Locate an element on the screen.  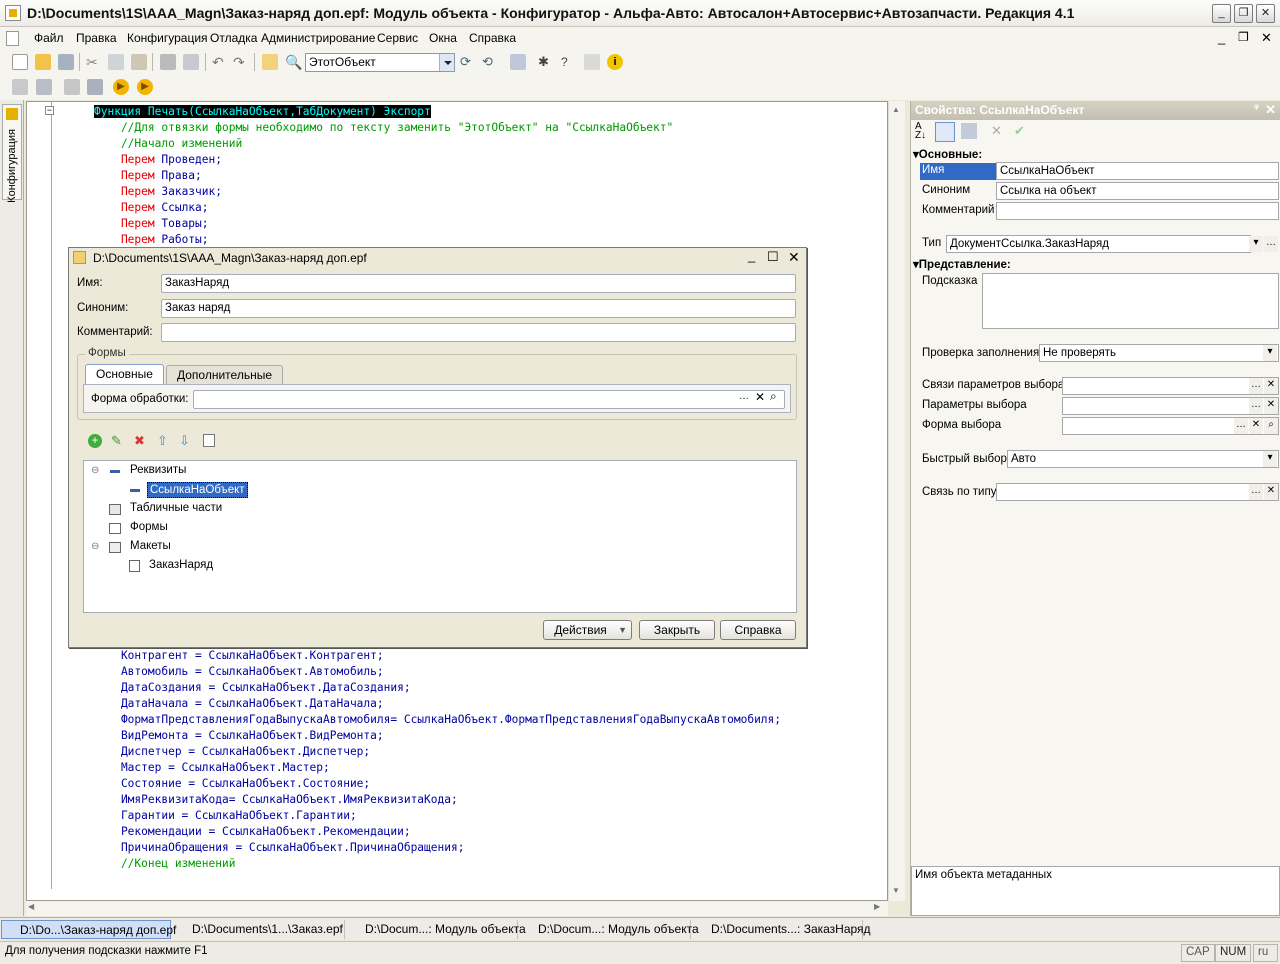
name-field: ЗаказНаряд is located at coordinates (478, 283).